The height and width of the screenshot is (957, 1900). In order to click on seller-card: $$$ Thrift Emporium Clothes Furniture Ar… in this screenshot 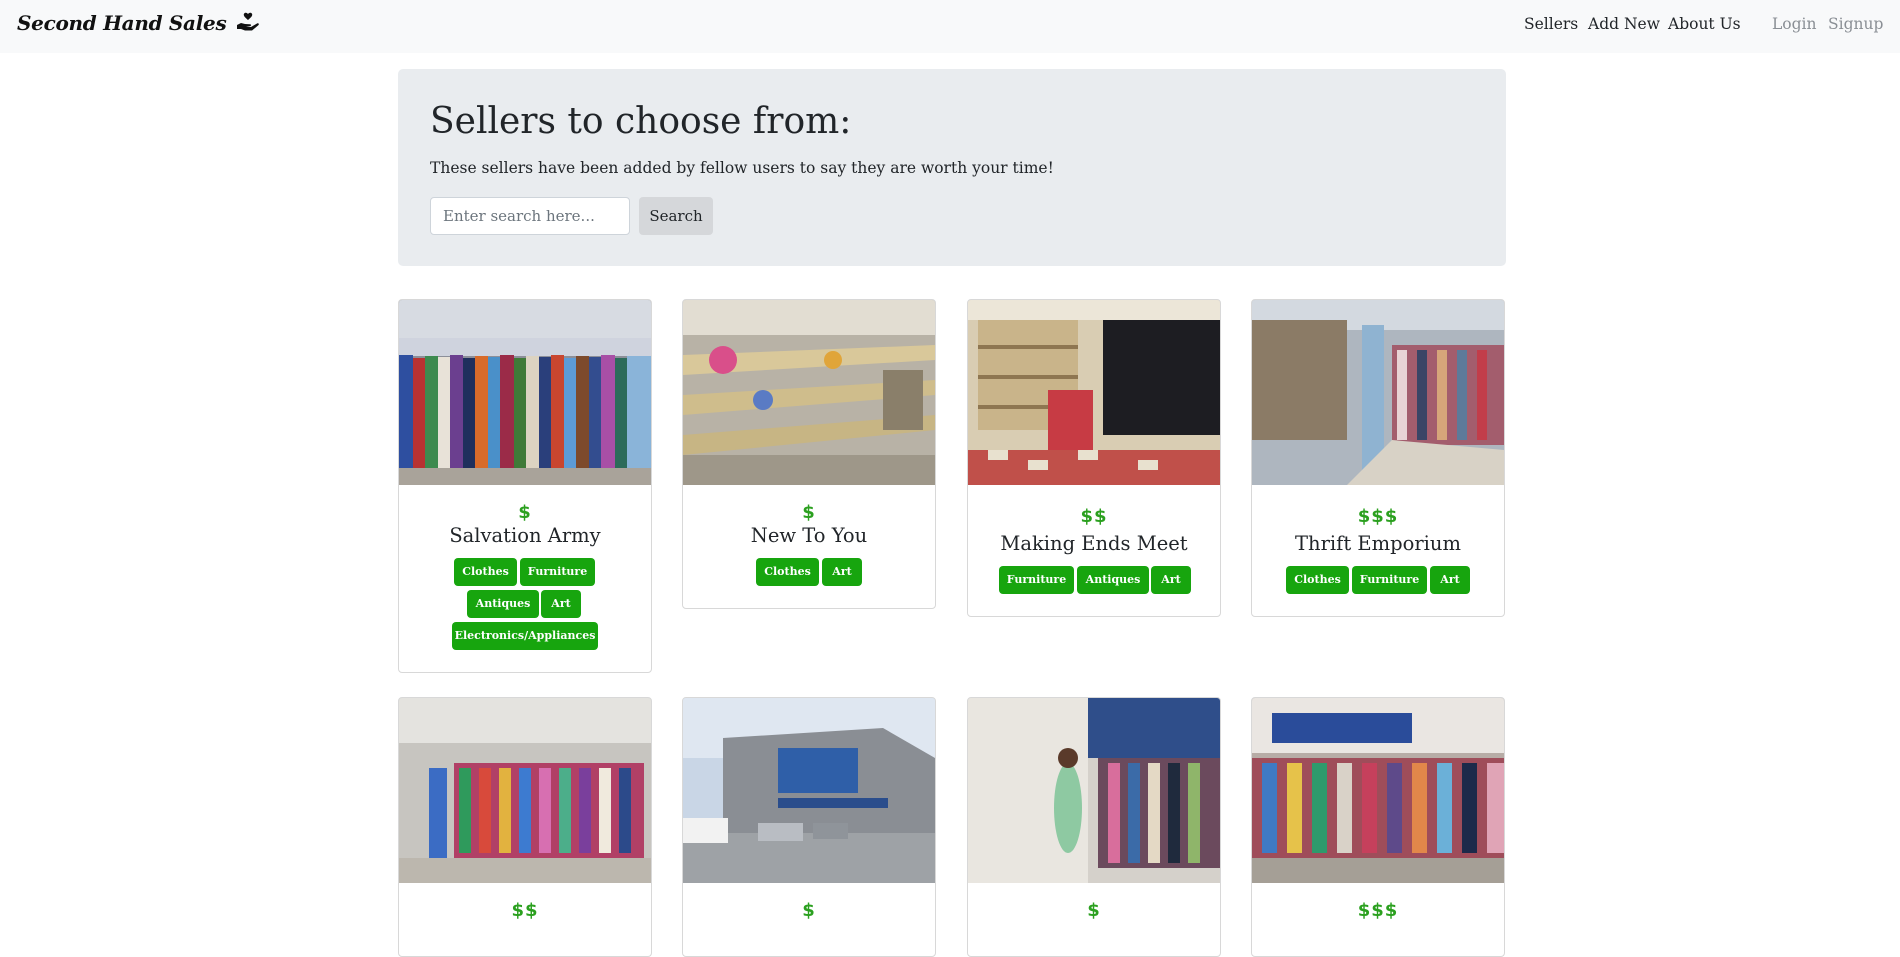, I will do `click(1378, 458)`.